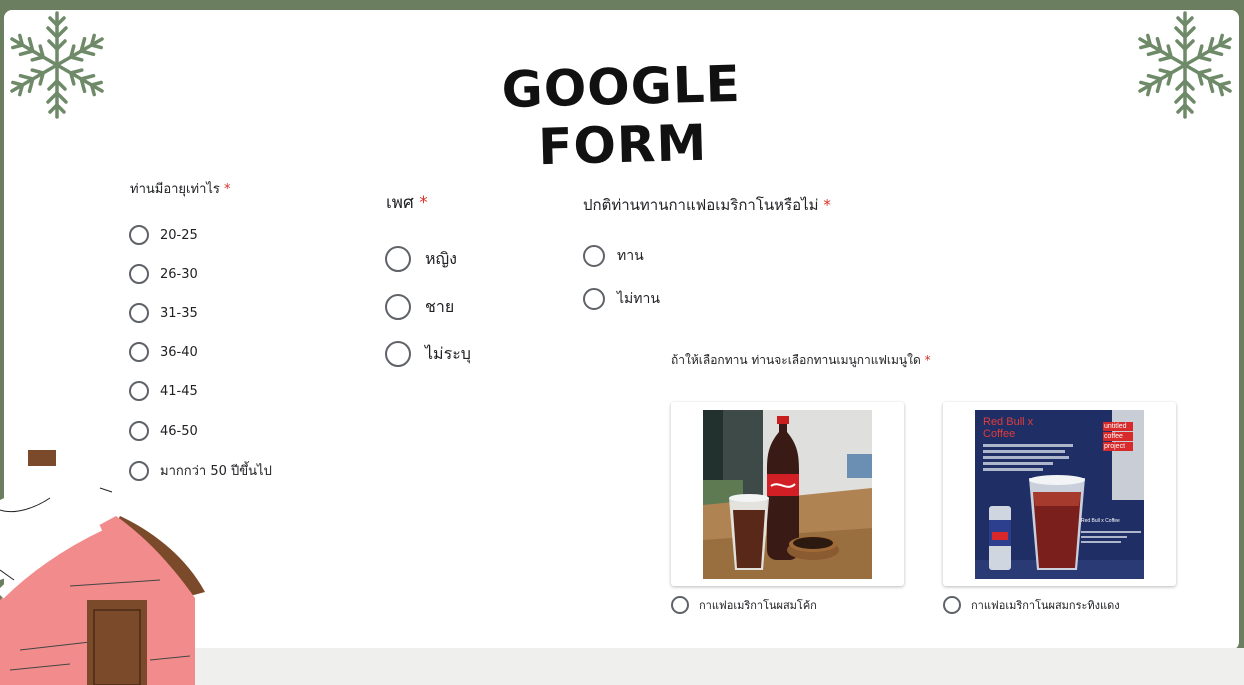 Image resolution: width=1244 pixels, height=685 pixels. What do you see at coordinates (102, 552) in the screenshot?
I see `snowy-house-illustration` at bounding box center [102, 552].